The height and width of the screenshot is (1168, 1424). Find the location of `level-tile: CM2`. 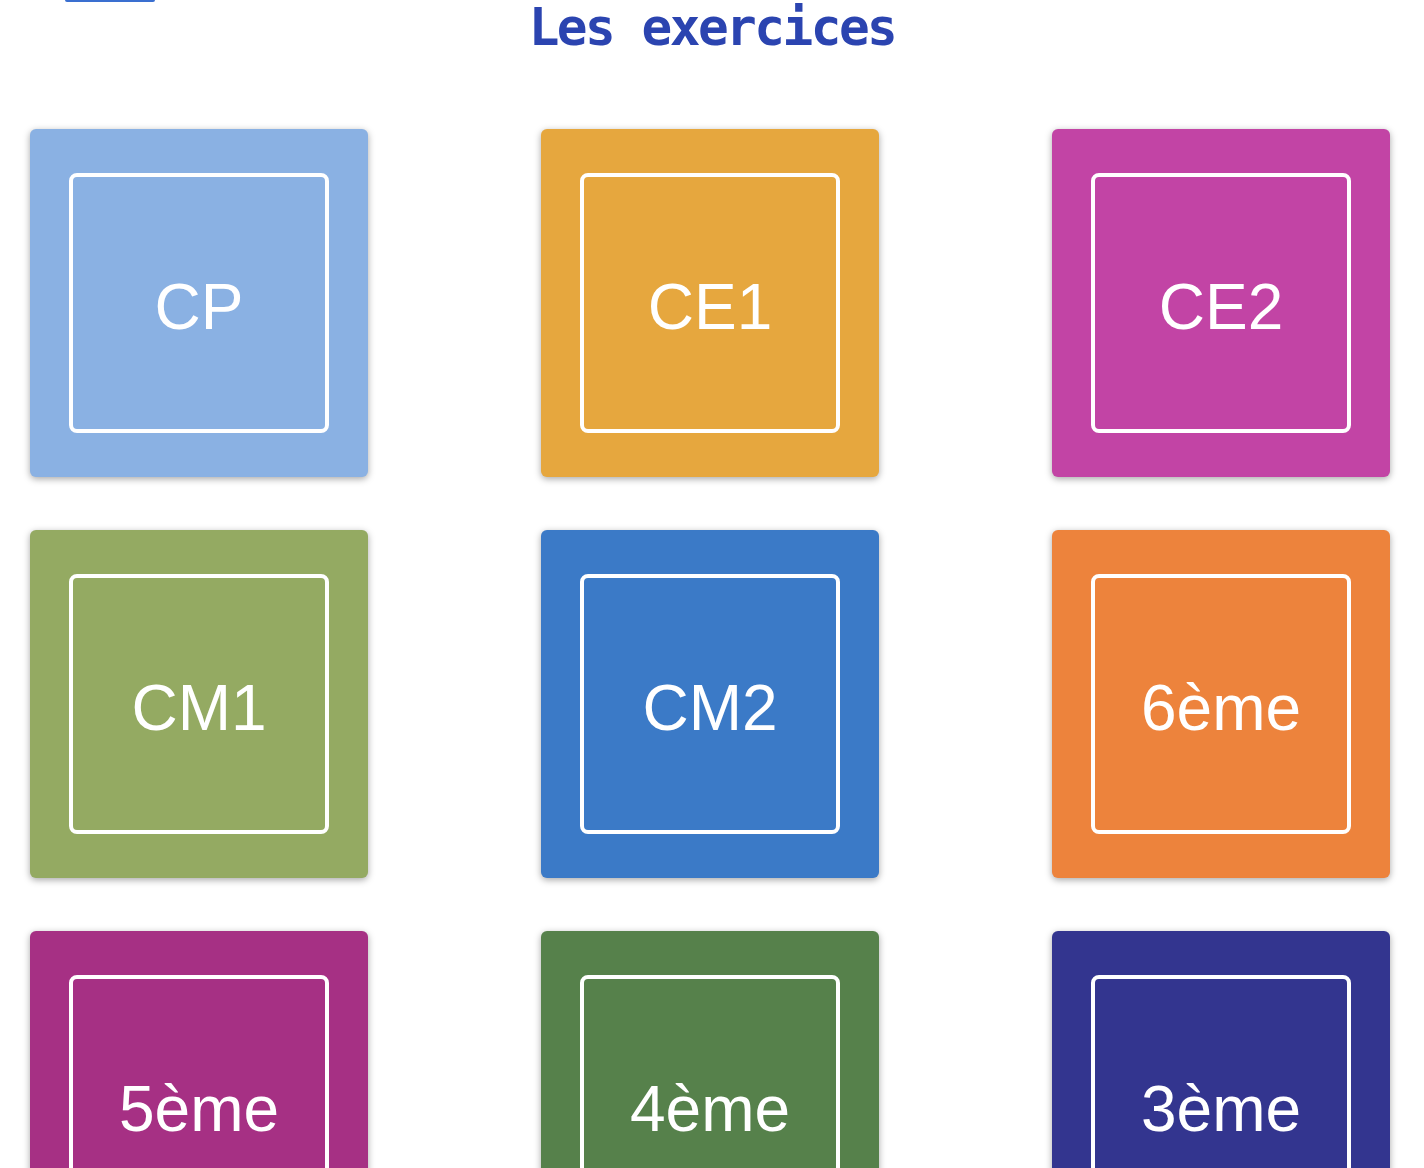

level-tile: CM2 is located at coordinates (710, 704).